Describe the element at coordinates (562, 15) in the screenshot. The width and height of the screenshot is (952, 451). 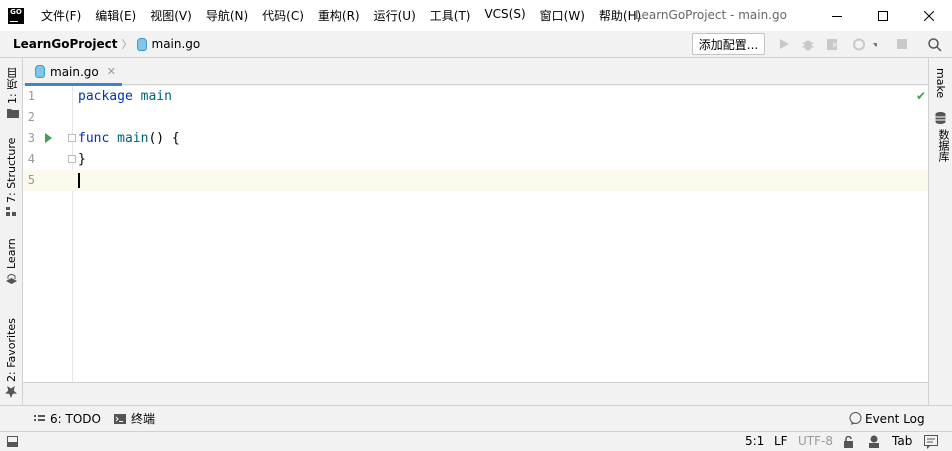
I see `menu-window: 窗口(W)` at that location.